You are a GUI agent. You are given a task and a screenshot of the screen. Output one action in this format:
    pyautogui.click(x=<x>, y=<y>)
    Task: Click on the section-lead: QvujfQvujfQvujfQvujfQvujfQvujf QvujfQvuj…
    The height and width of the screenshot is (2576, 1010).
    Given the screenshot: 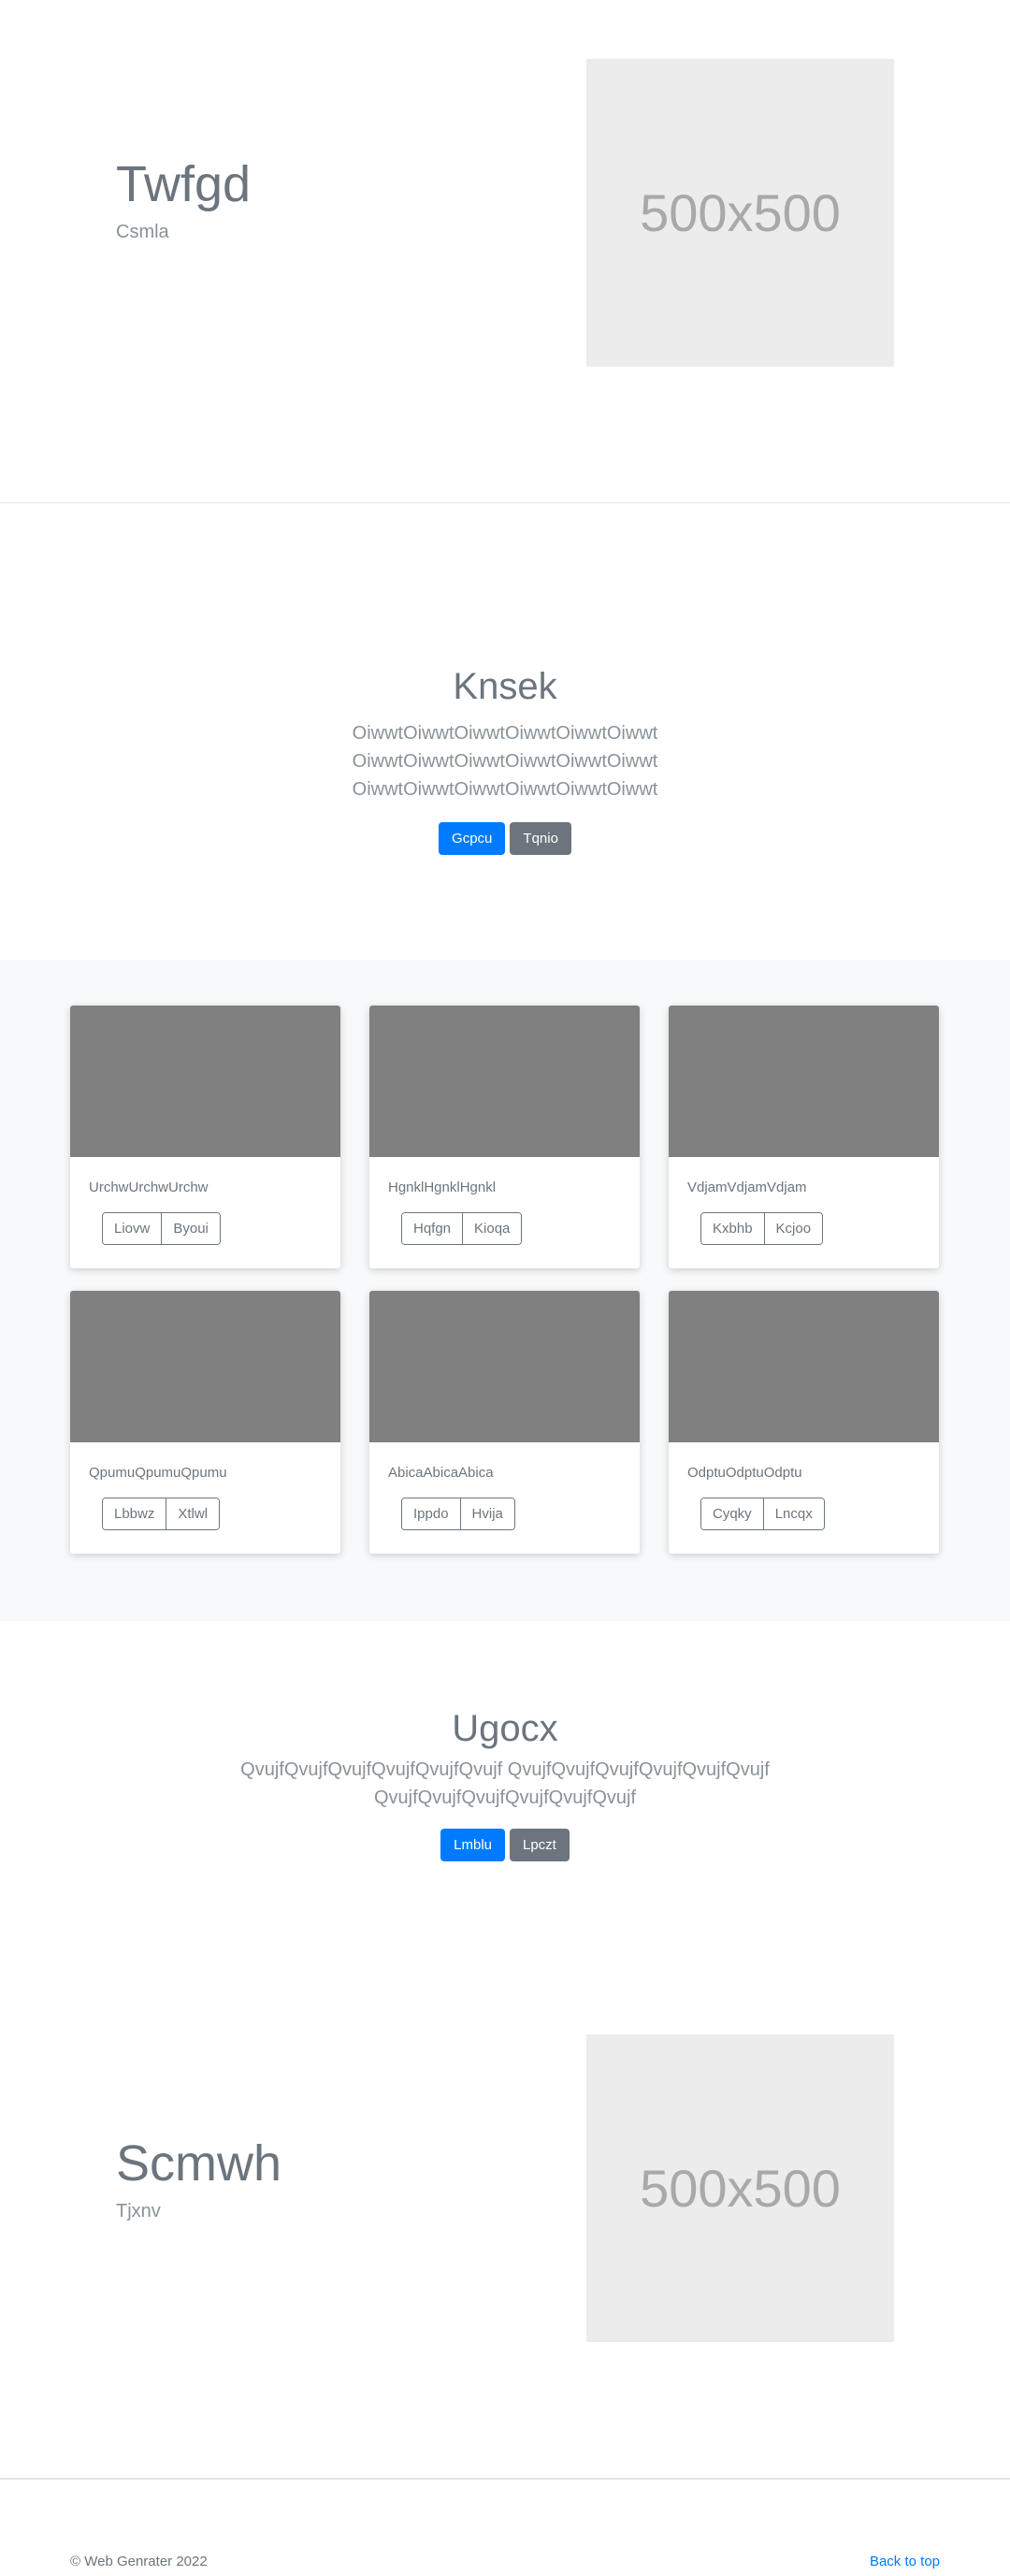 What is the action you would take?
    pyautogui.click(x=505, y=1784)
    